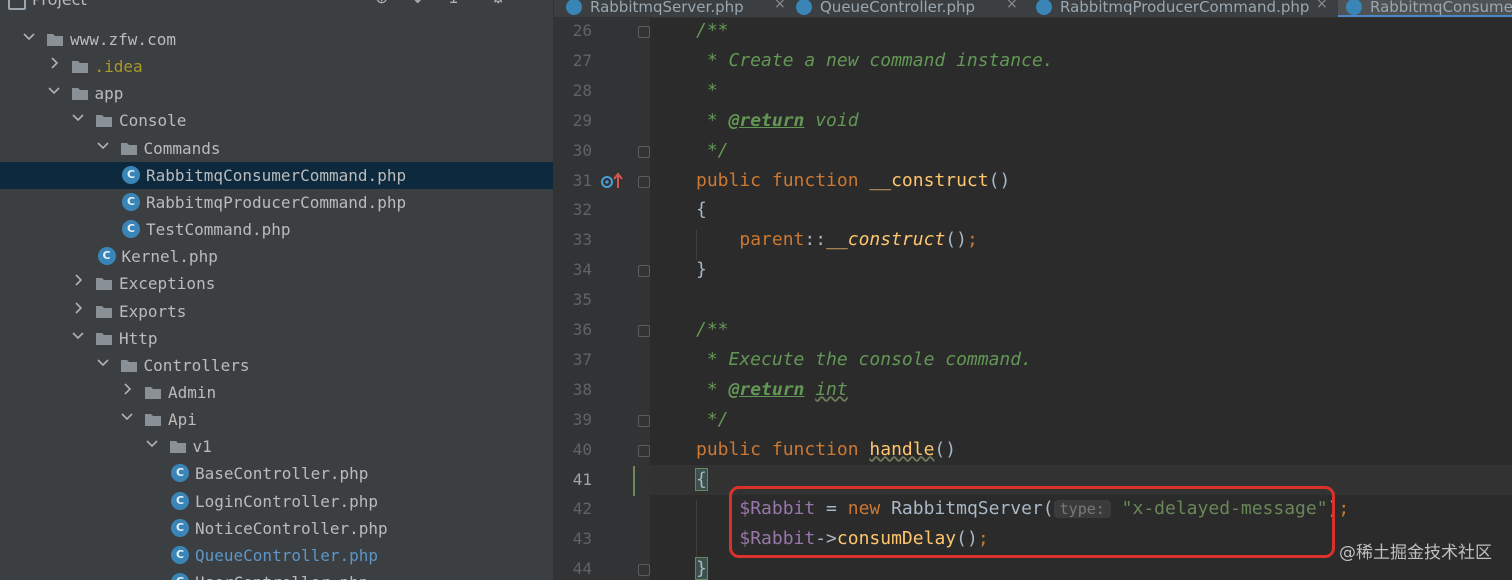 This screenshot has height=580, width=1512. I want to click on code-token: {, so click(701, 479).